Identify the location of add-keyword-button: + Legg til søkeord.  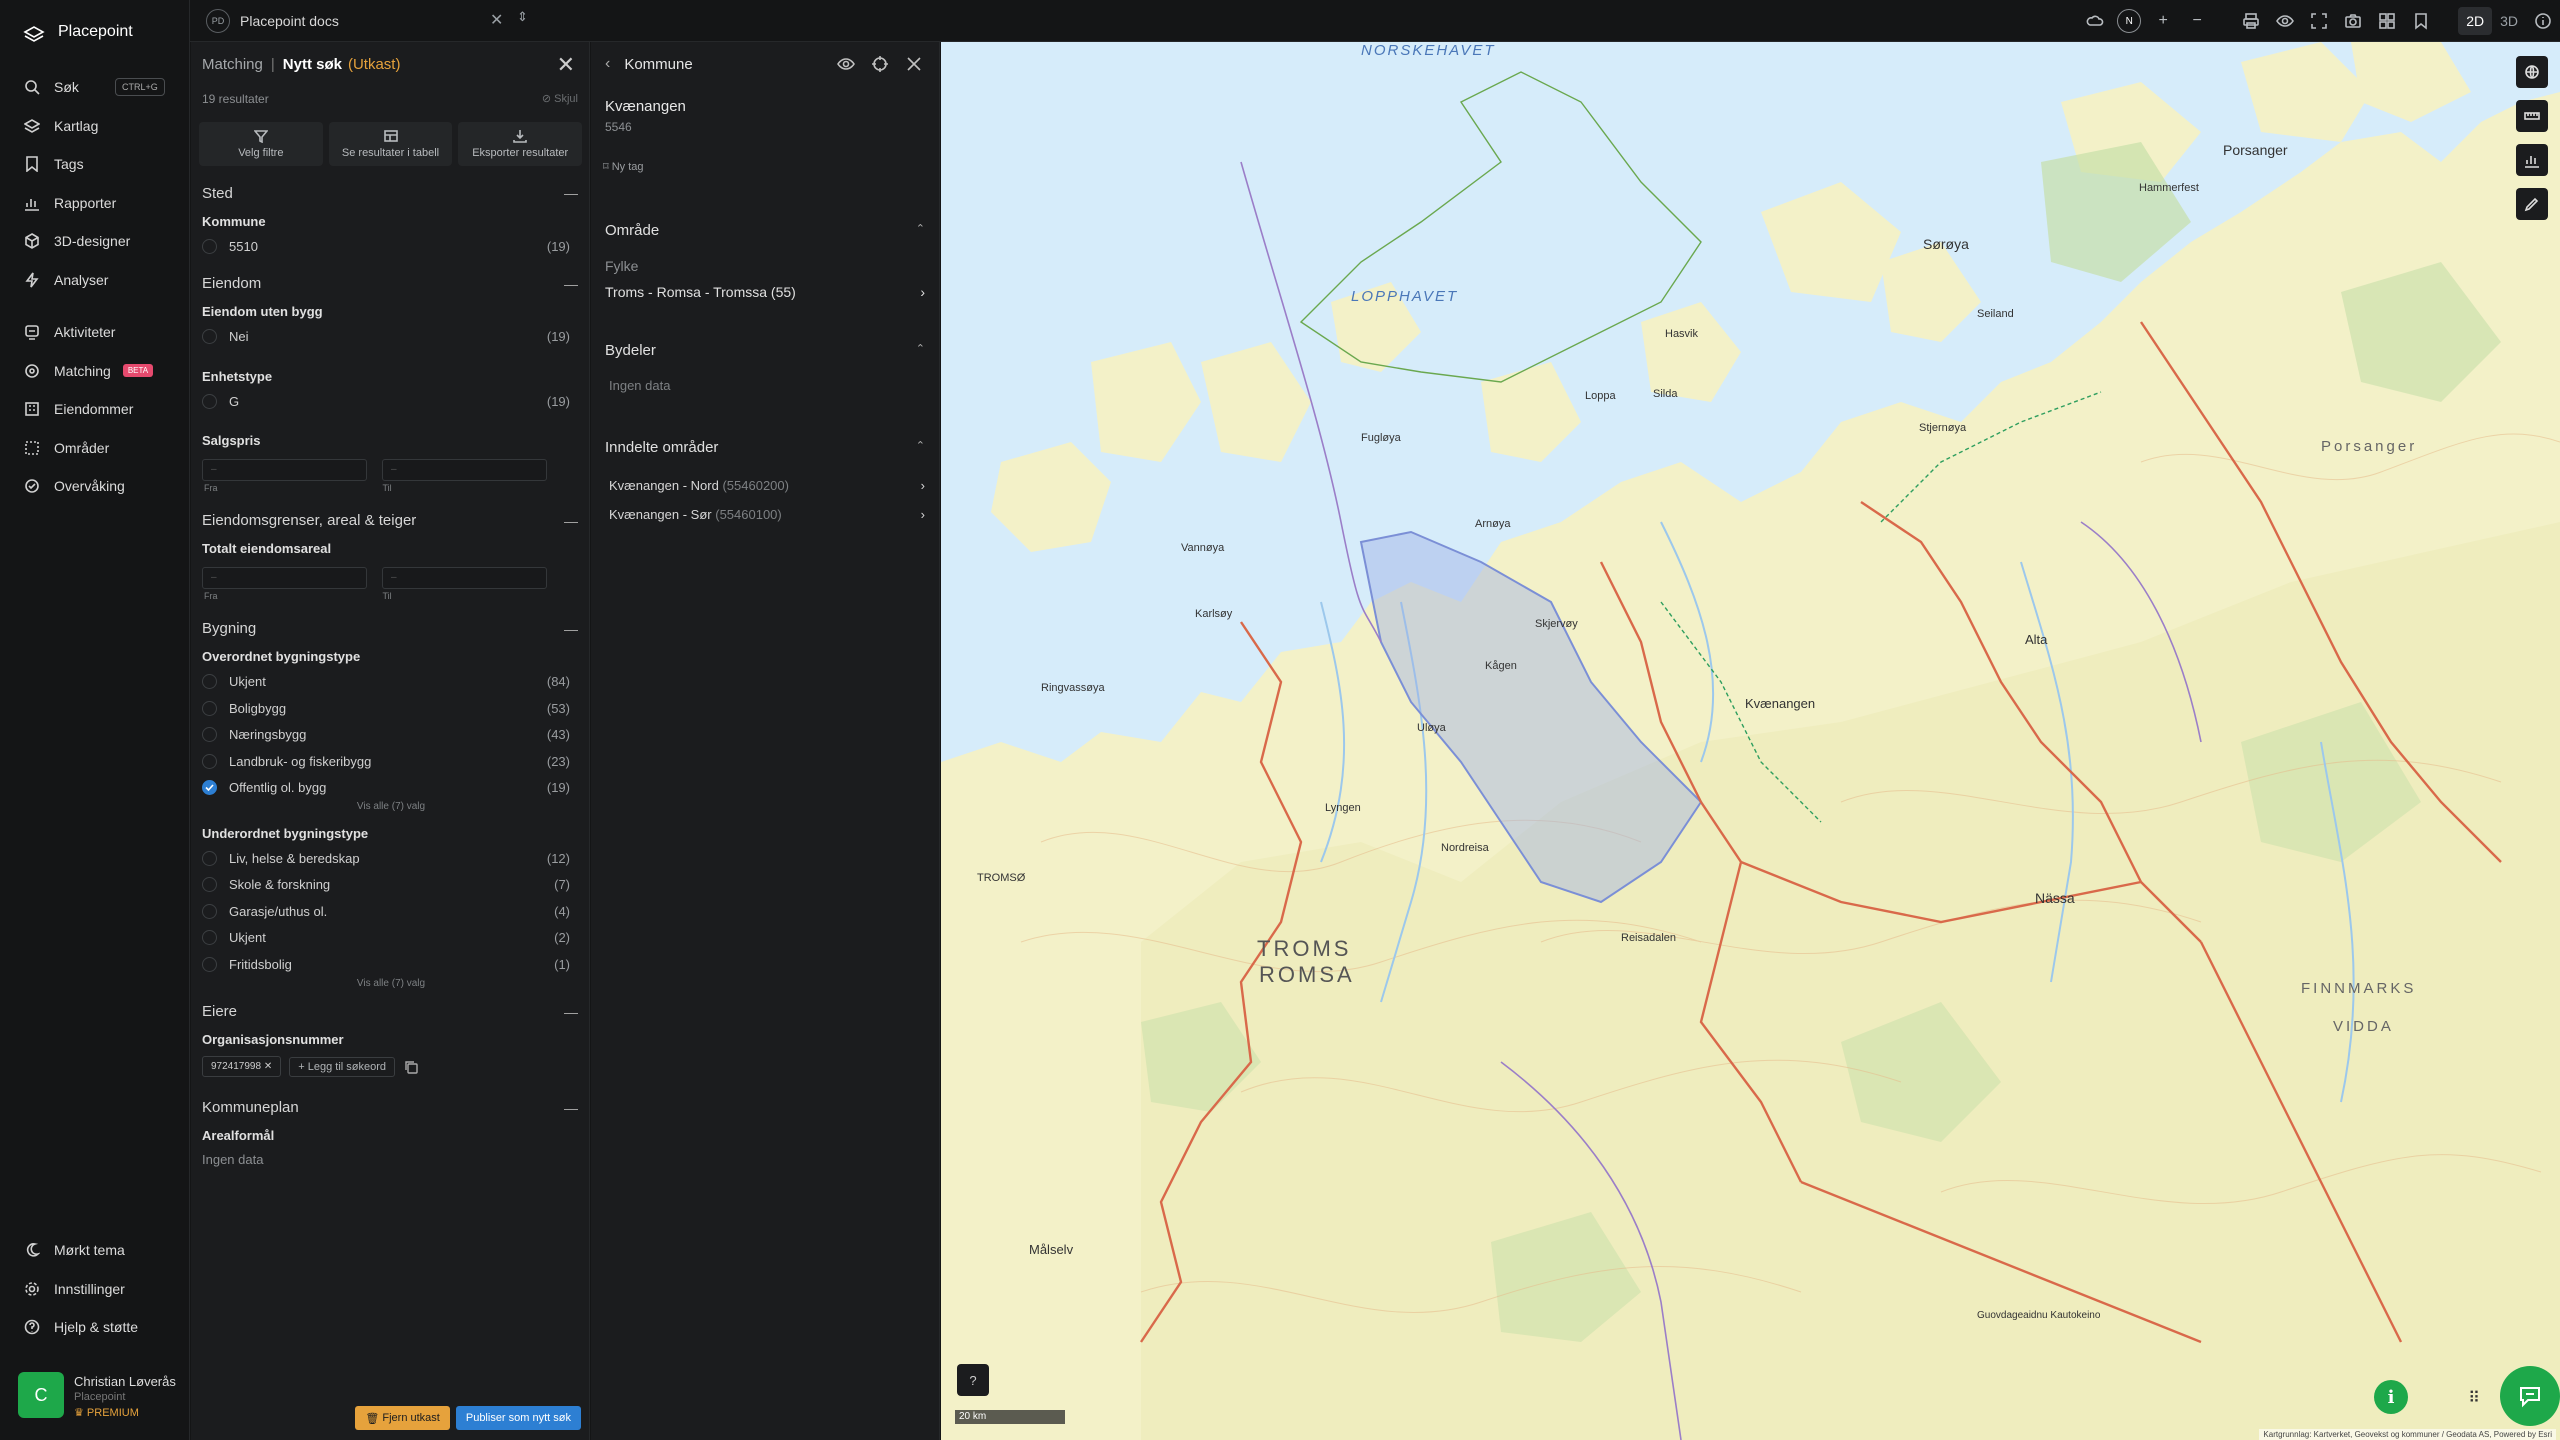
(342, 1066).